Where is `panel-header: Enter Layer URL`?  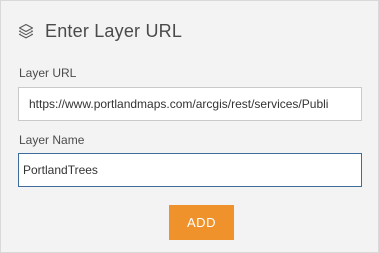 panel-header: Enter Layer URL is located at coordinates (99, 31).